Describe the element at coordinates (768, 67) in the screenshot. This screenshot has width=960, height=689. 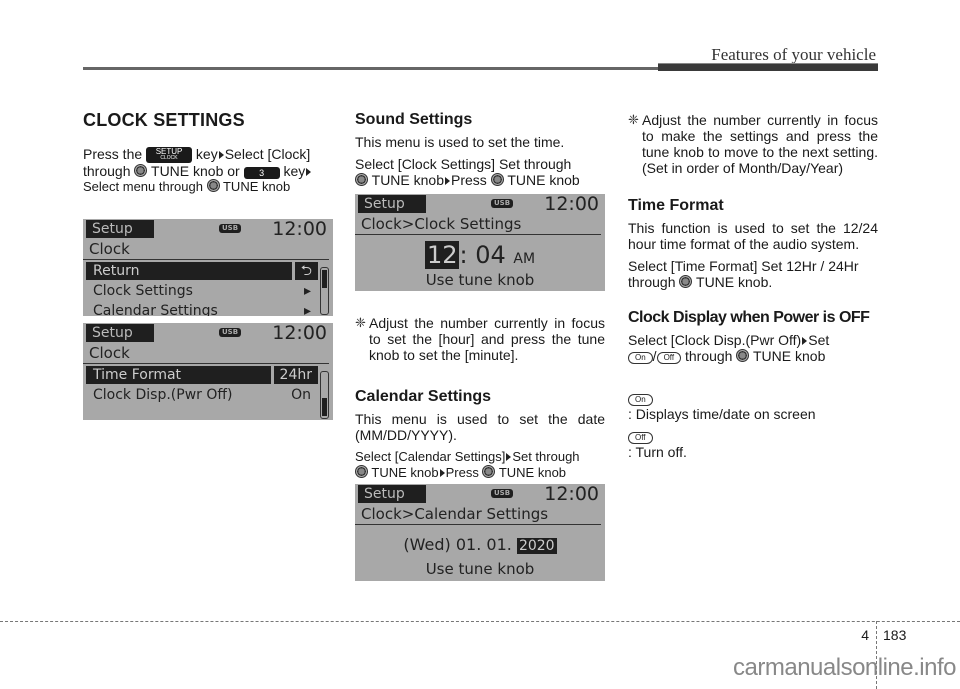
I see `header-accent-bar` at that location.